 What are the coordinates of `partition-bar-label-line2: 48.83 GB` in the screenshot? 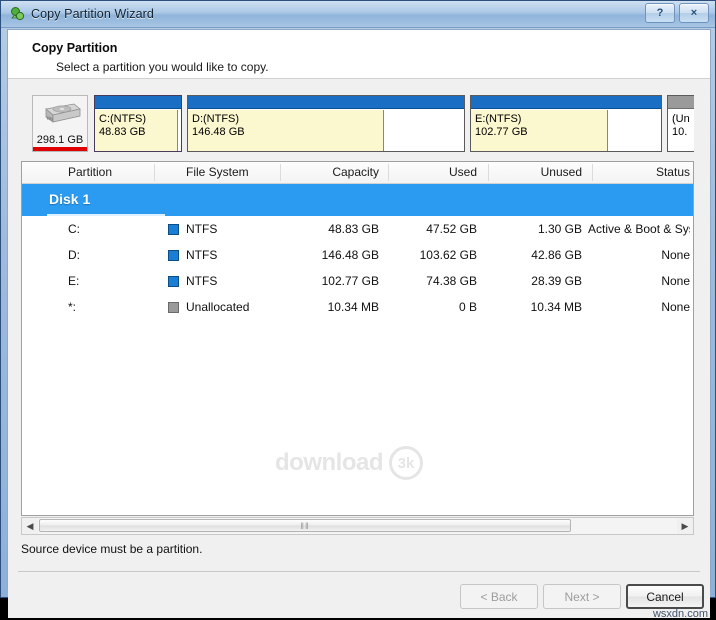 It's located at (122, 132).